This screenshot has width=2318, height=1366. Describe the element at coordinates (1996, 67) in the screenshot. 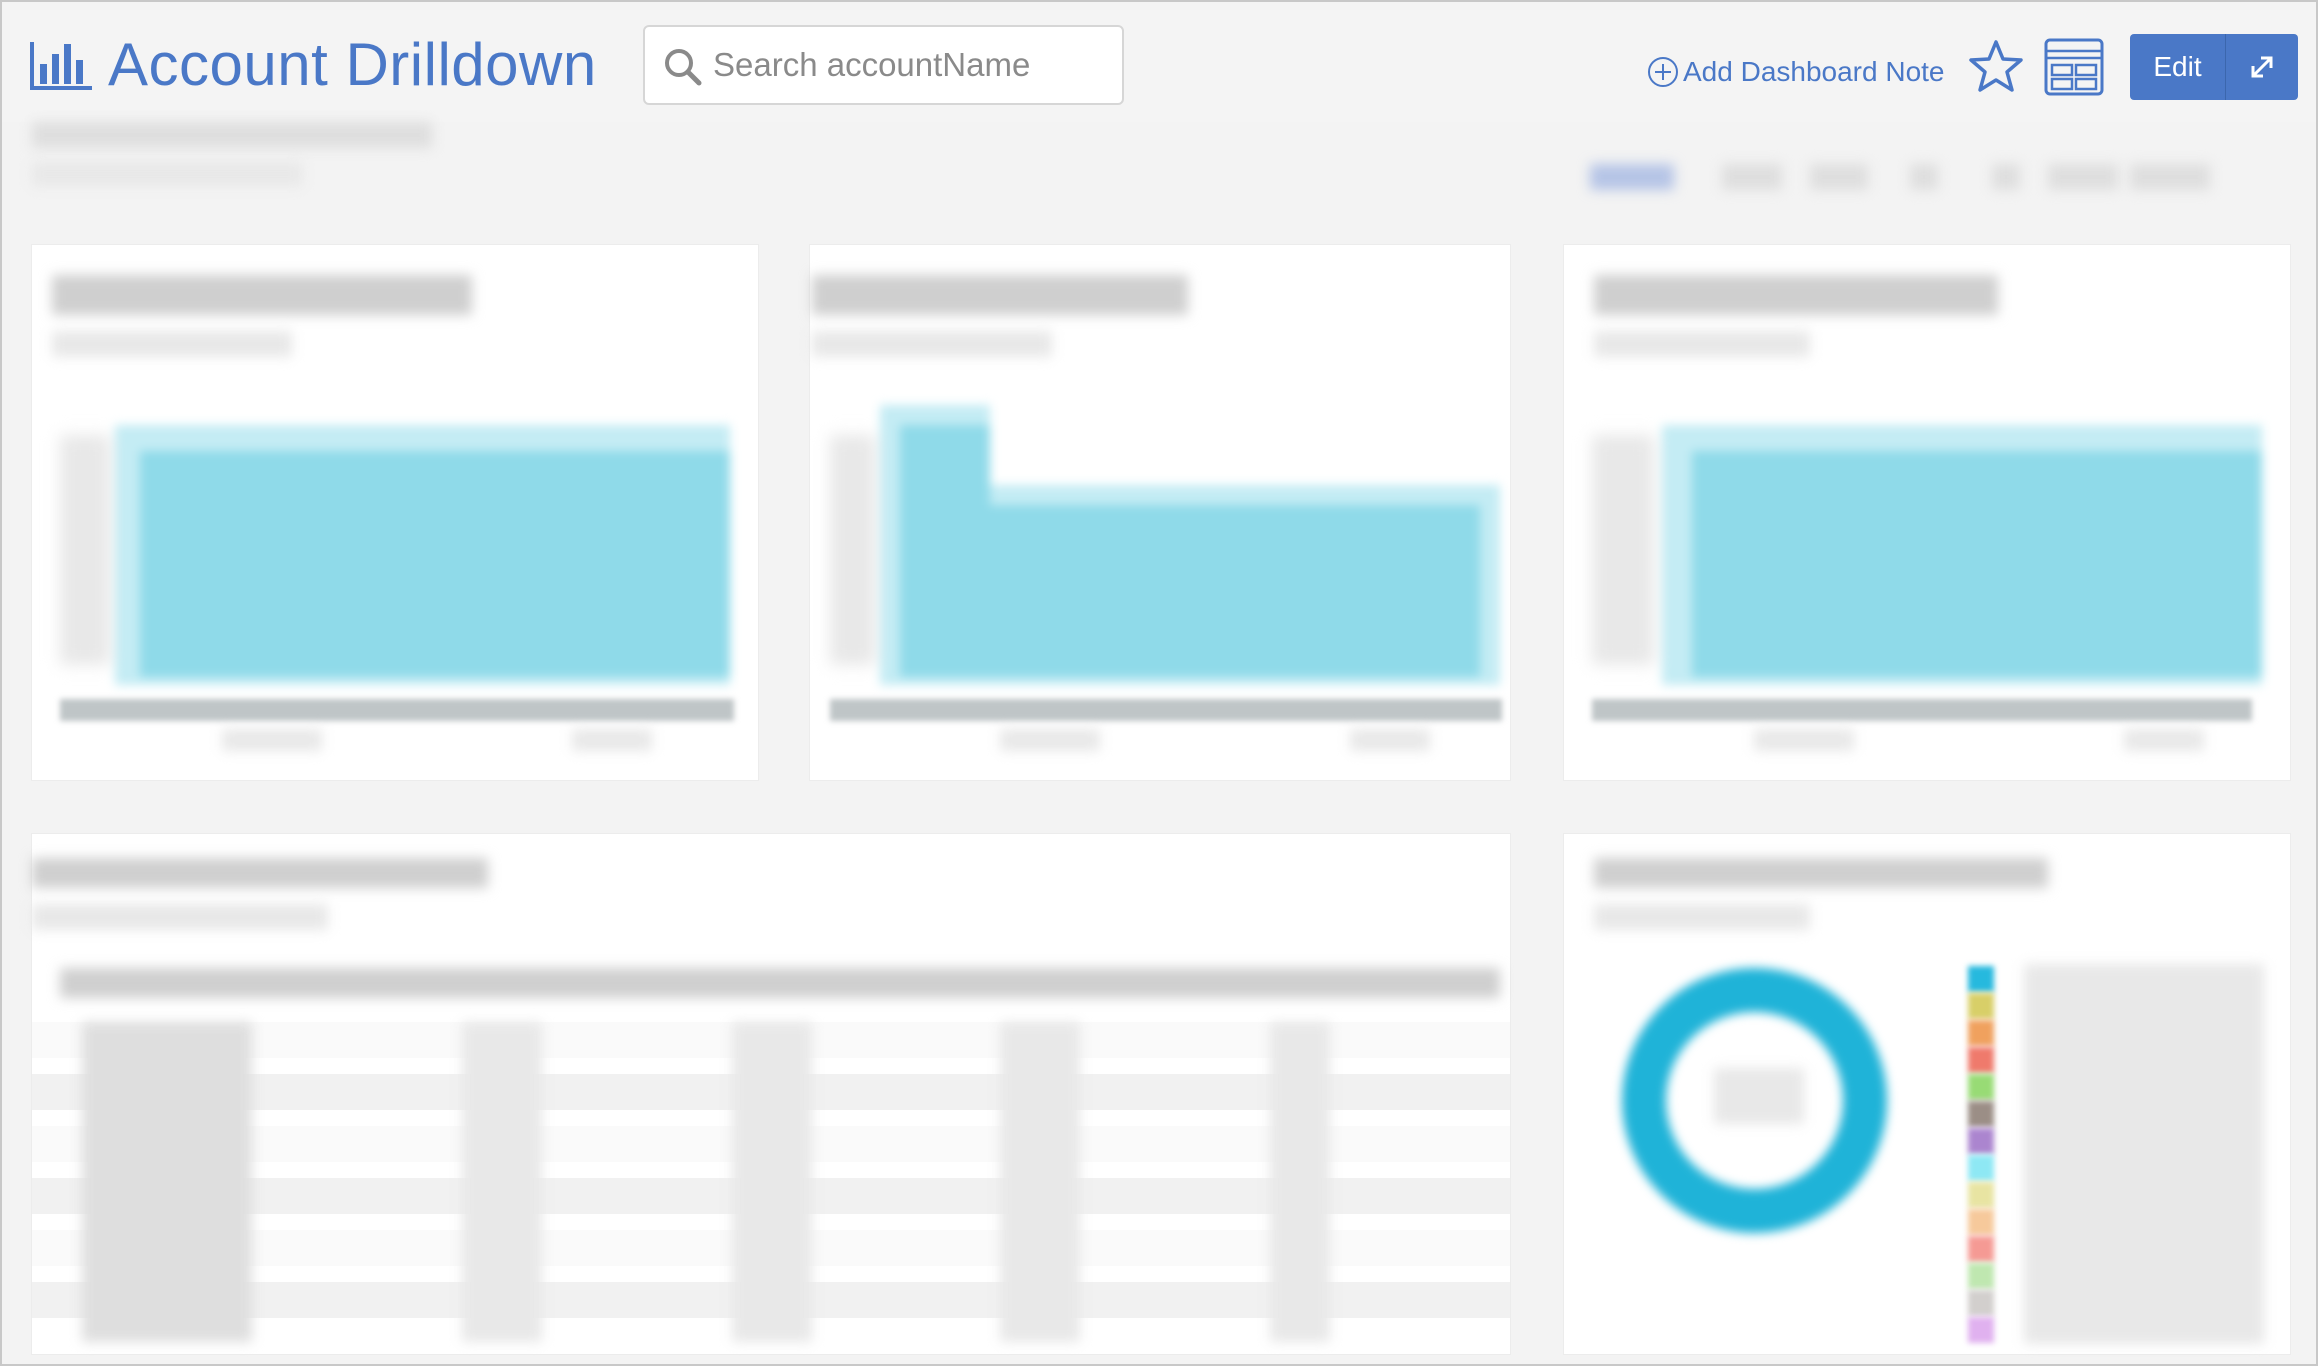

I see `star-icon` at that location.